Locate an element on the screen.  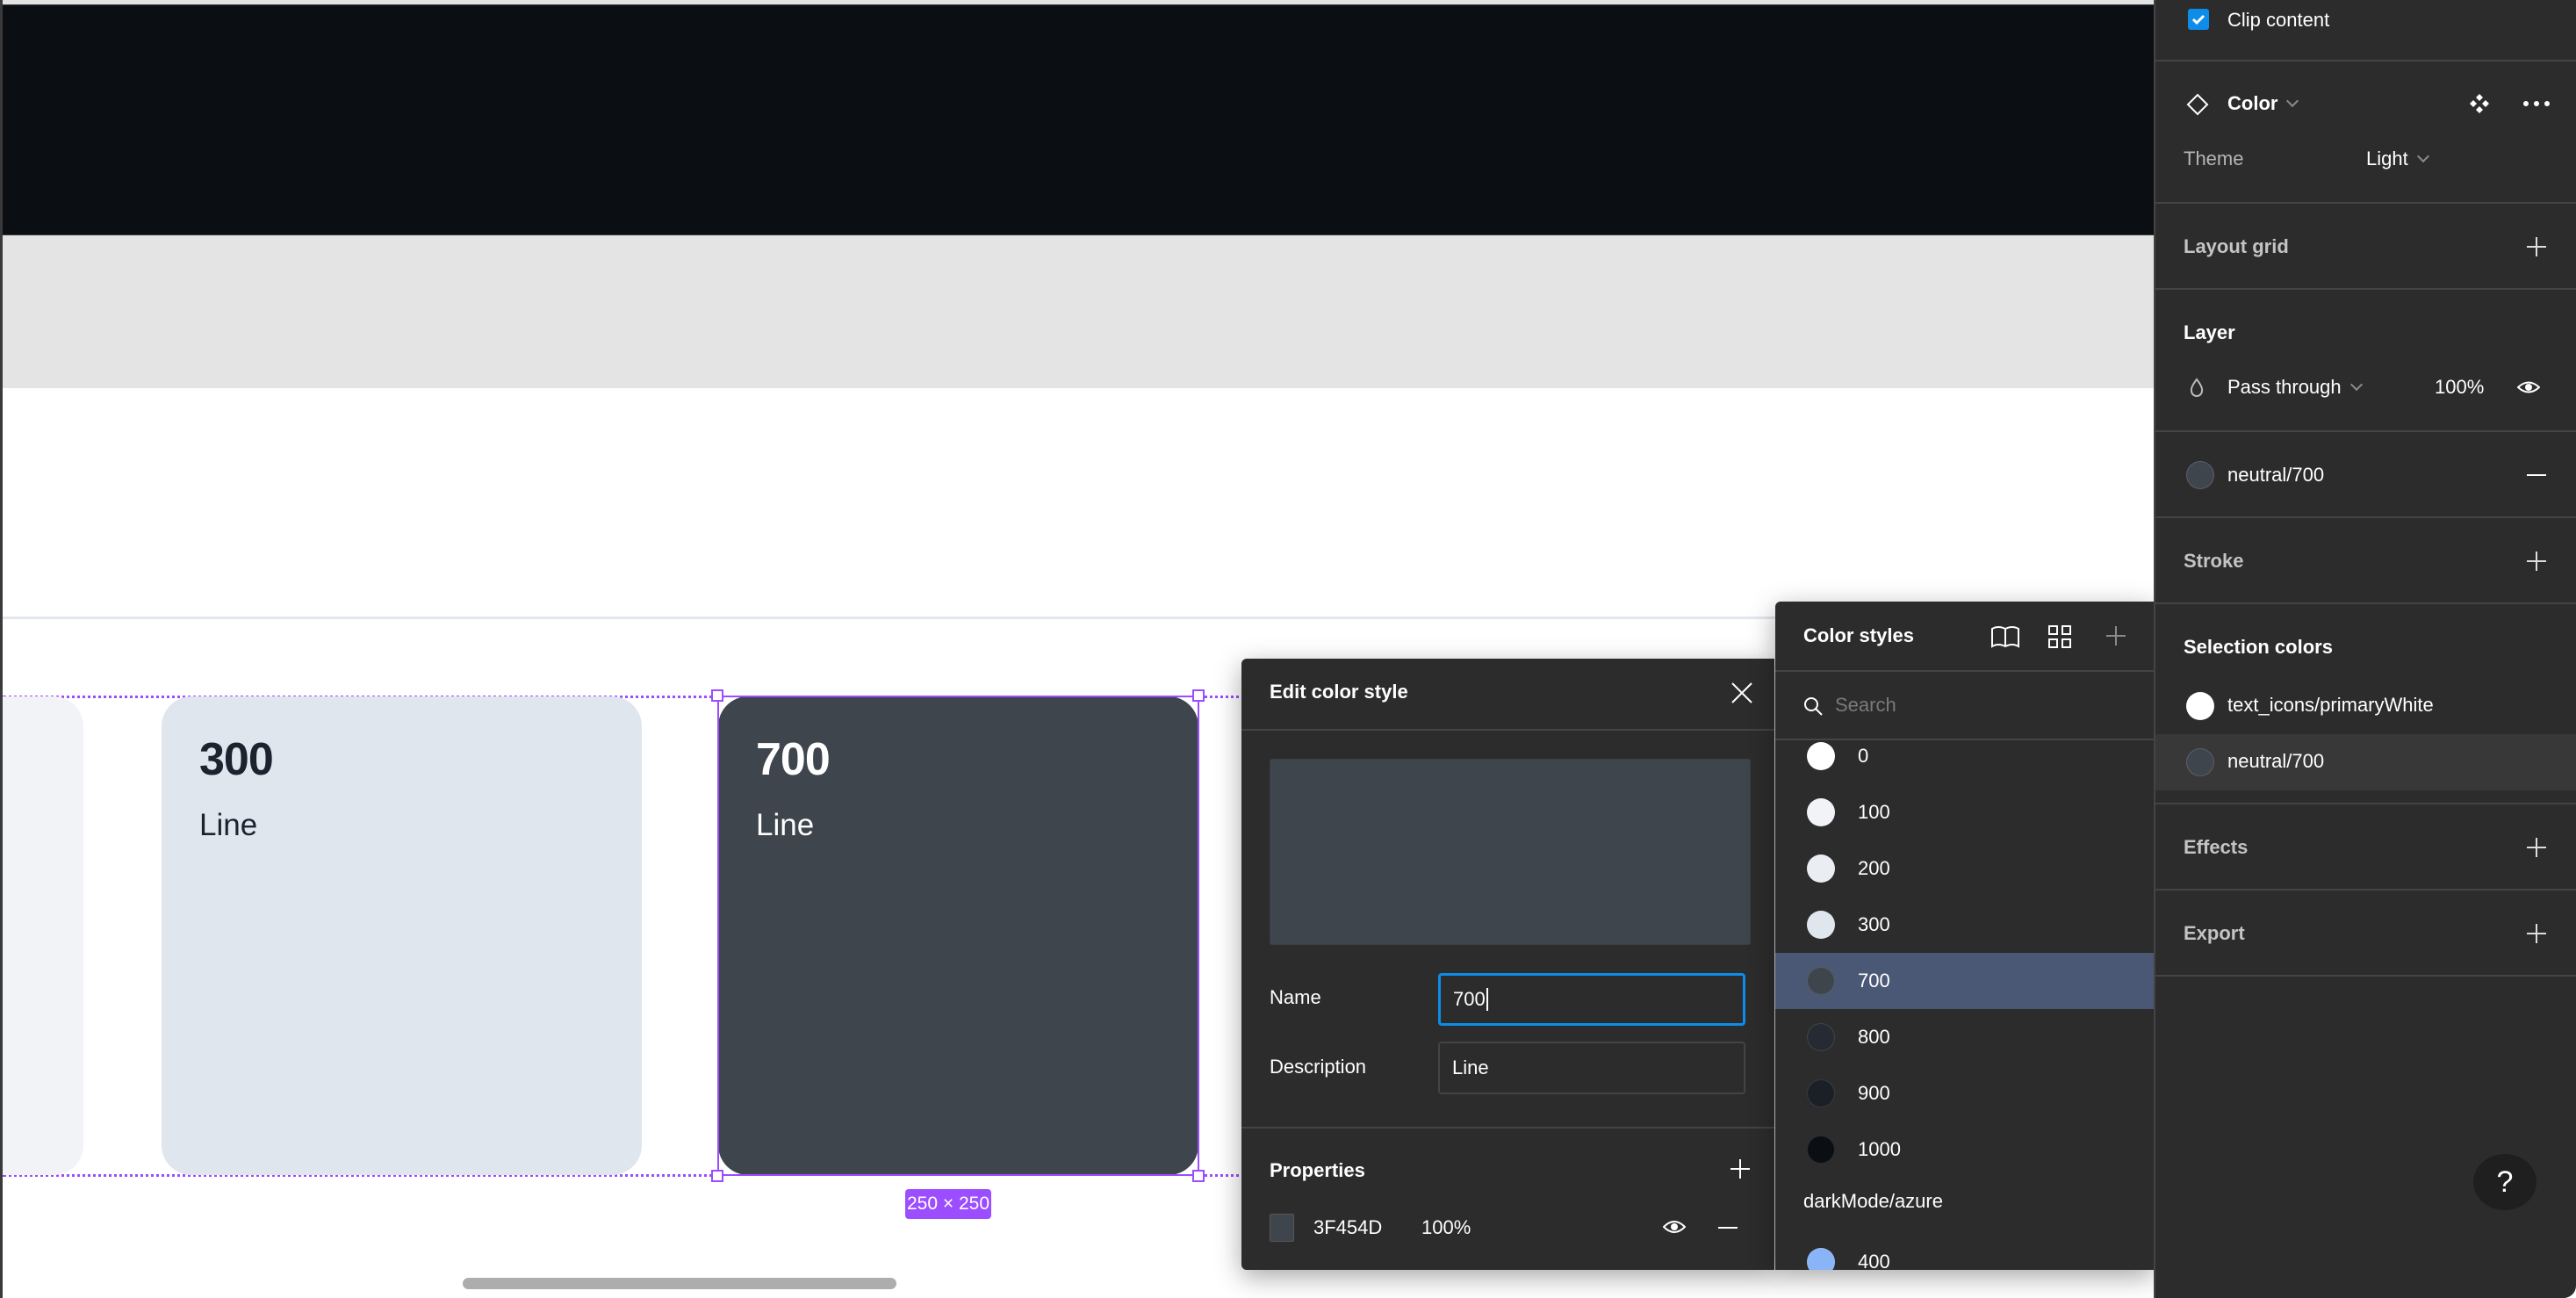
selection-box is located at coordinates (958, 936).